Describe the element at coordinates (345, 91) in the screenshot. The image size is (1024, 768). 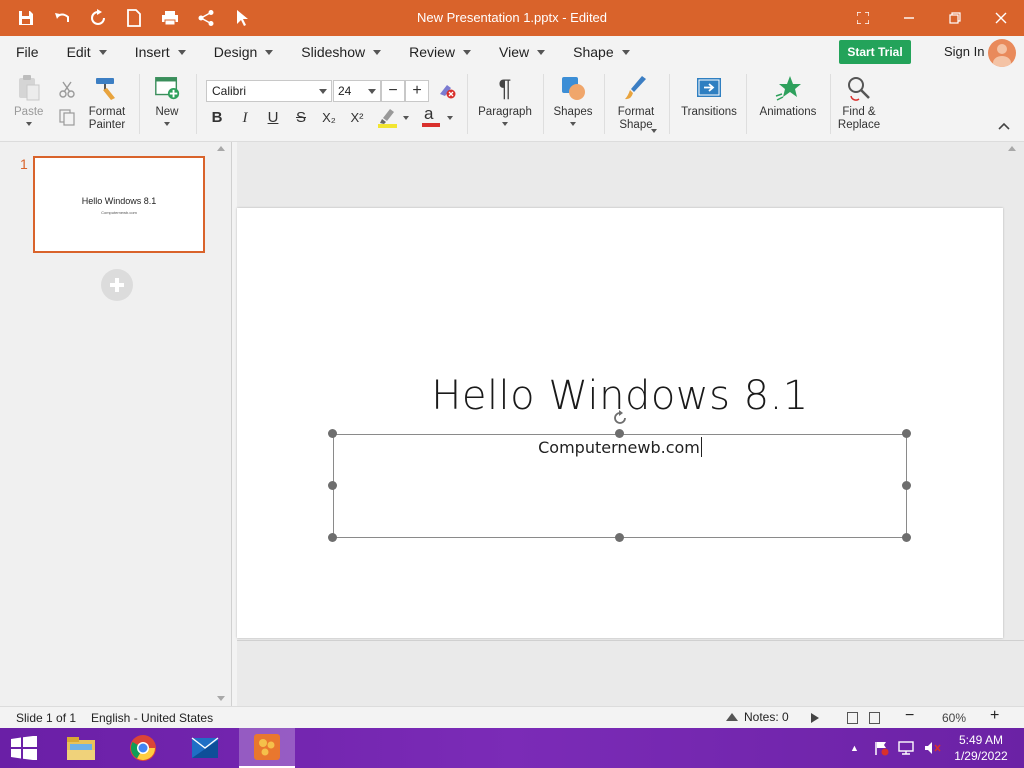
I see `font-size-value: 24` at that location.